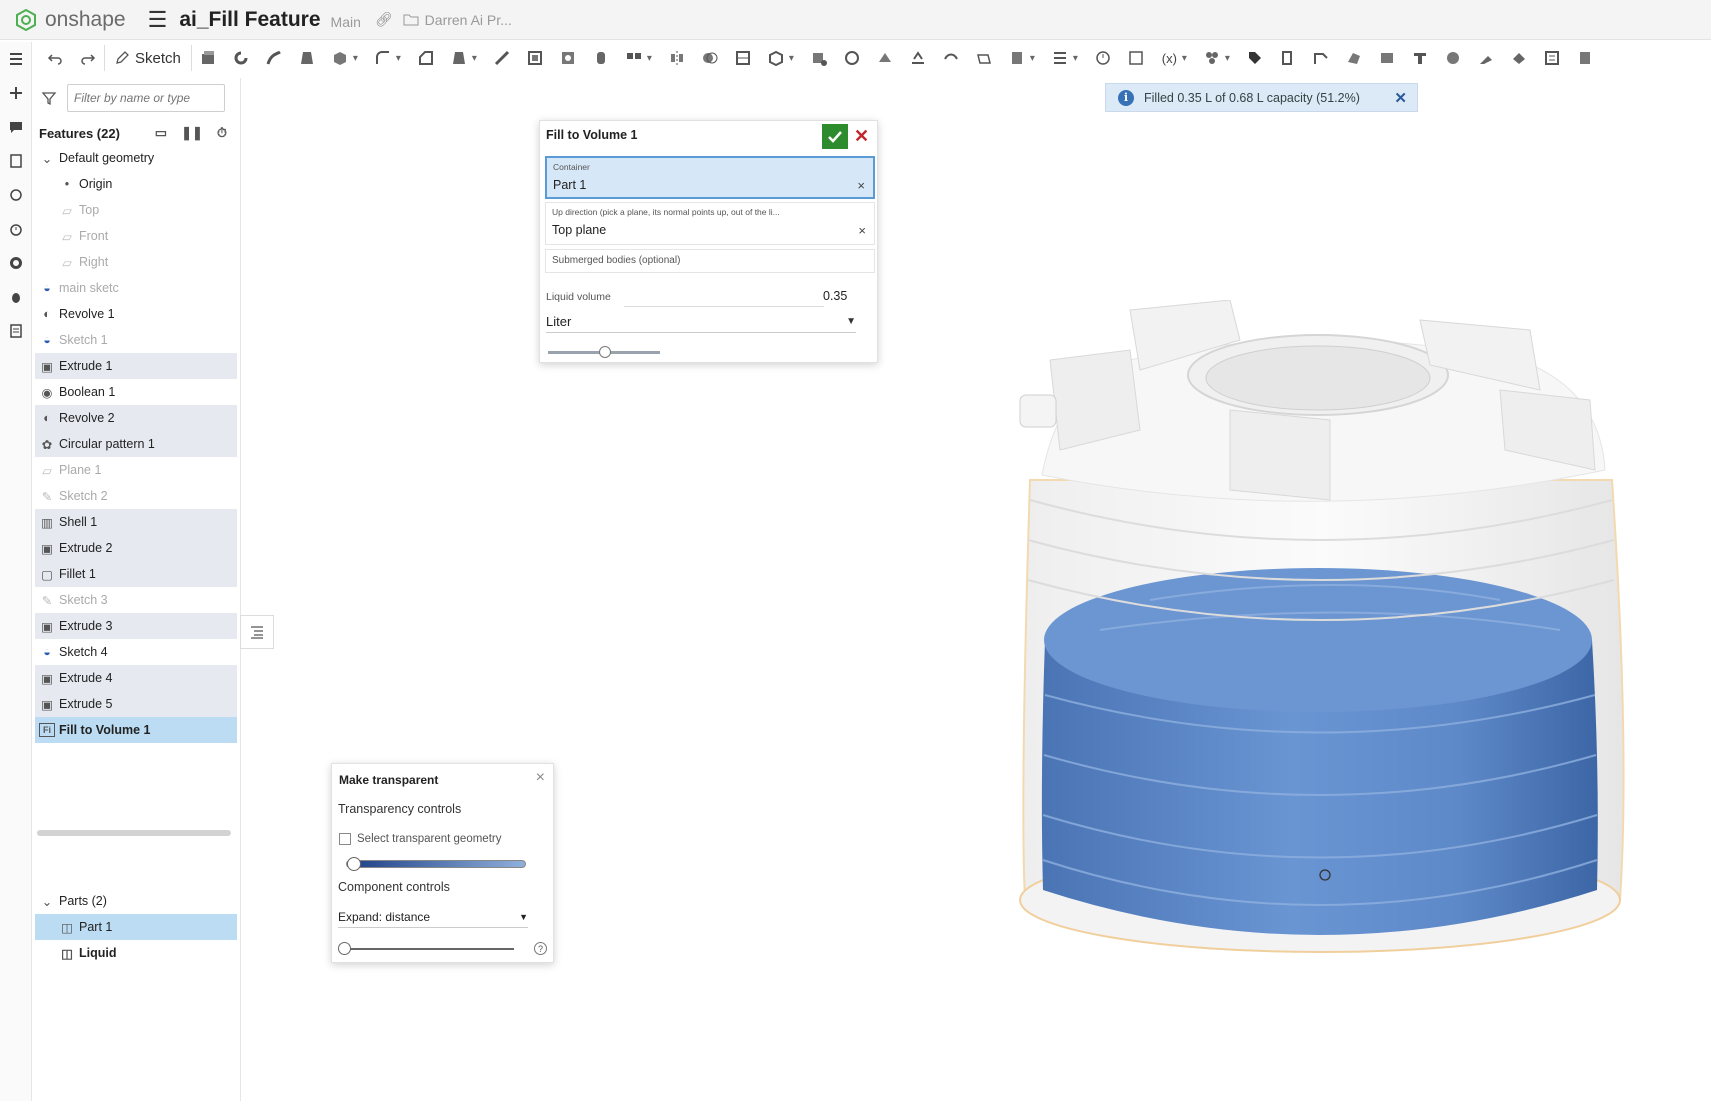  Describe the element at coordinates (433, 917) in the screenshot. I see `expand-select: Expand: distance ▼` at that location.